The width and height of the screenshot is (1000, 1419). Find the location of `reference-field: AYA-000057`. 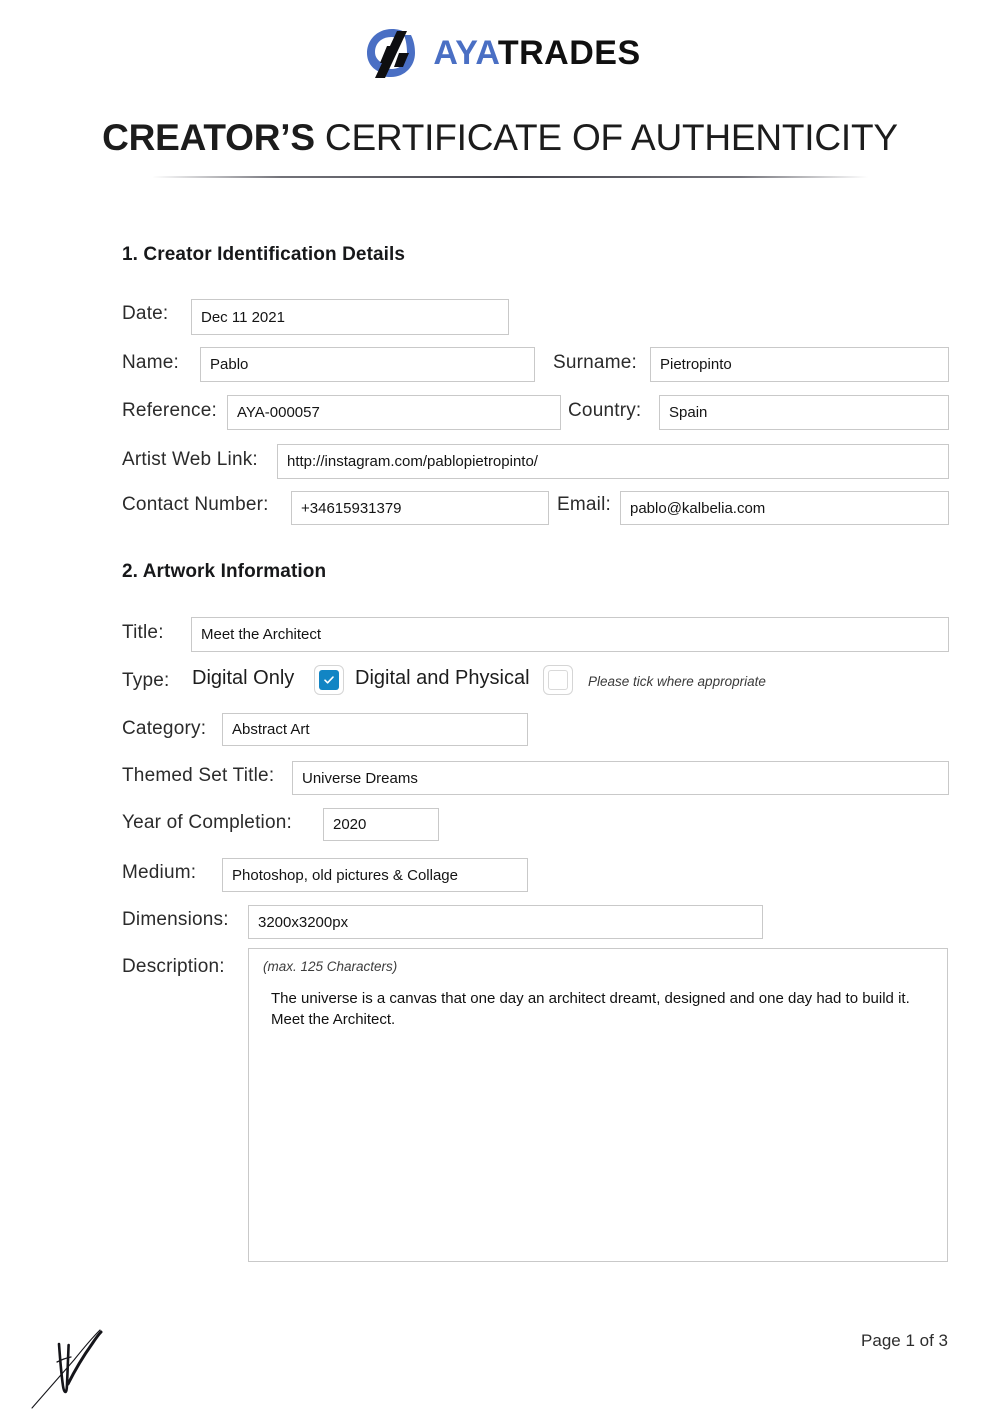

reference-field: AYA-000057 is located at coordinates (394, 412).